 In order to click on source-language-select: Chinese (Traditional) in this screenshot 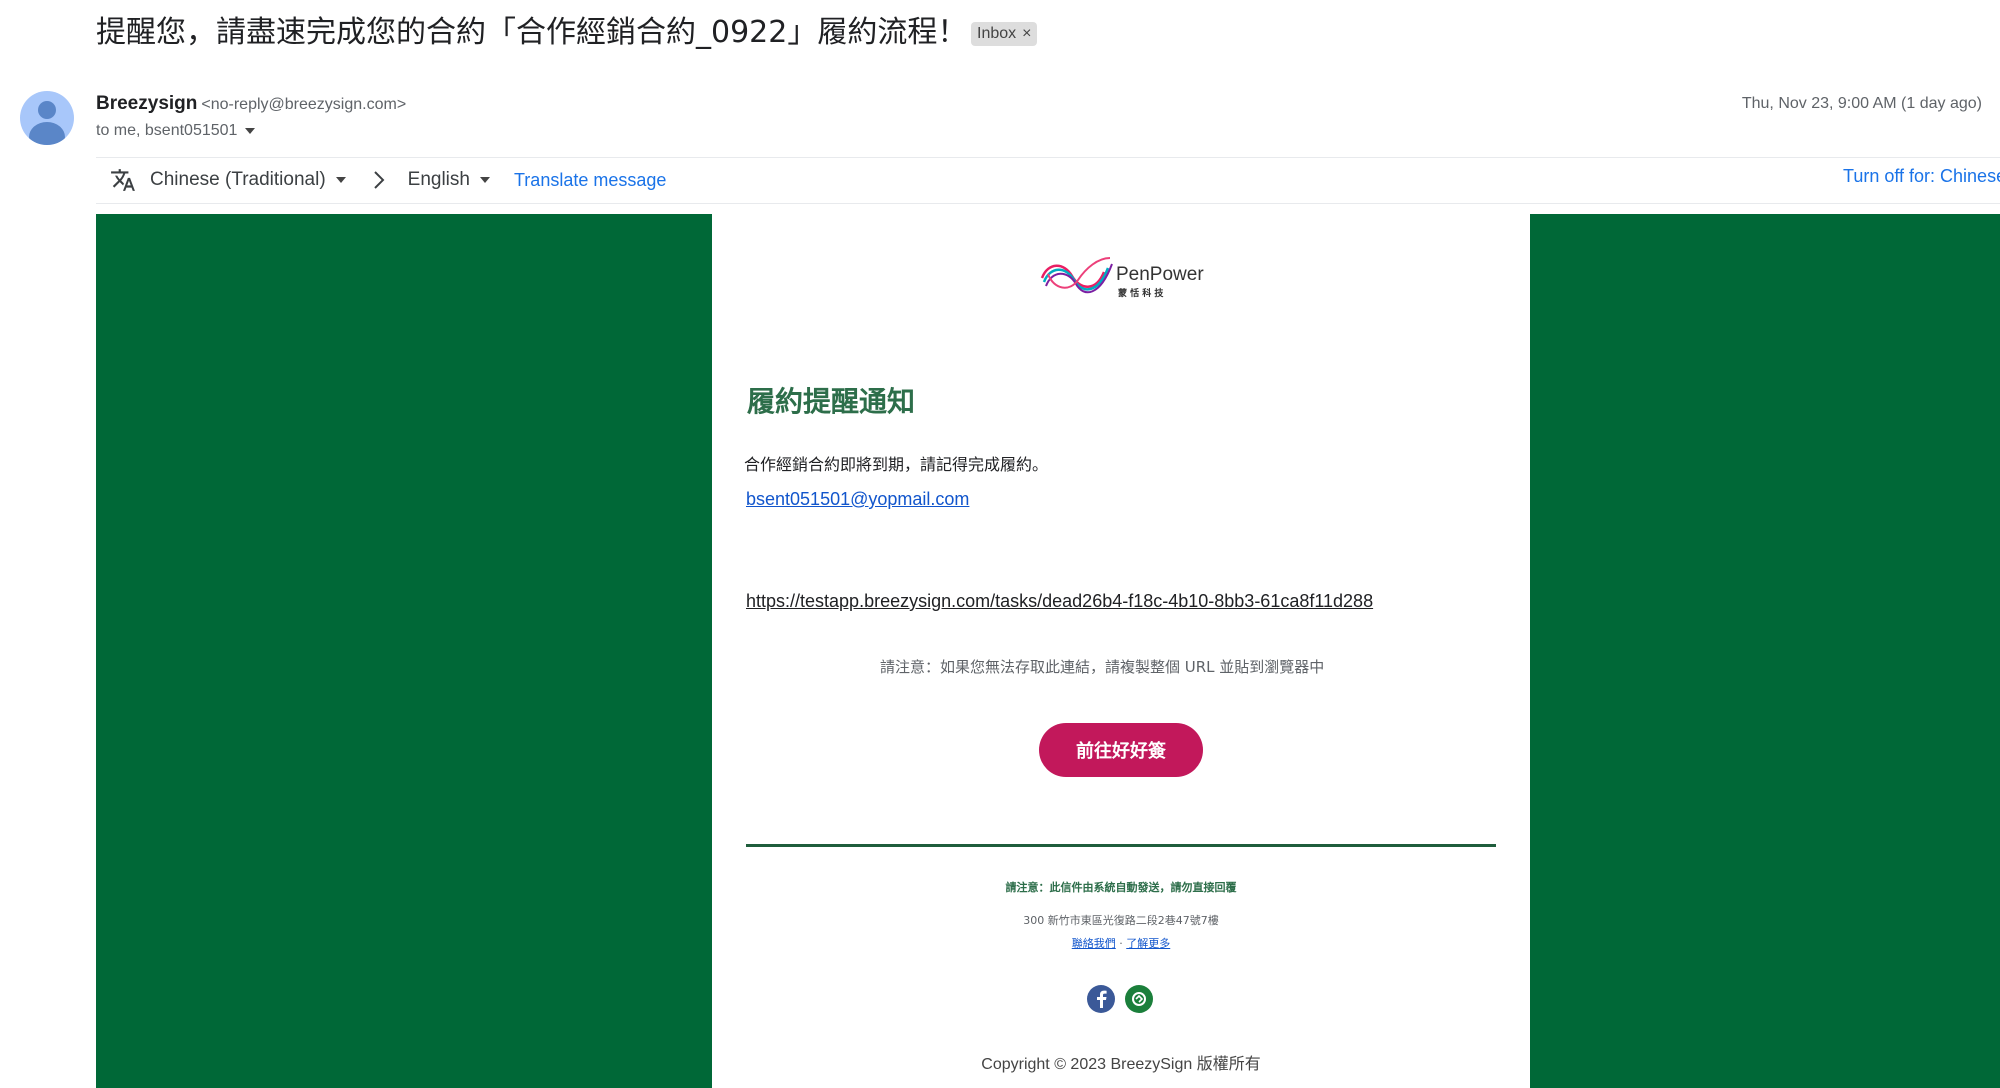, I will do `click(248, 180)`.